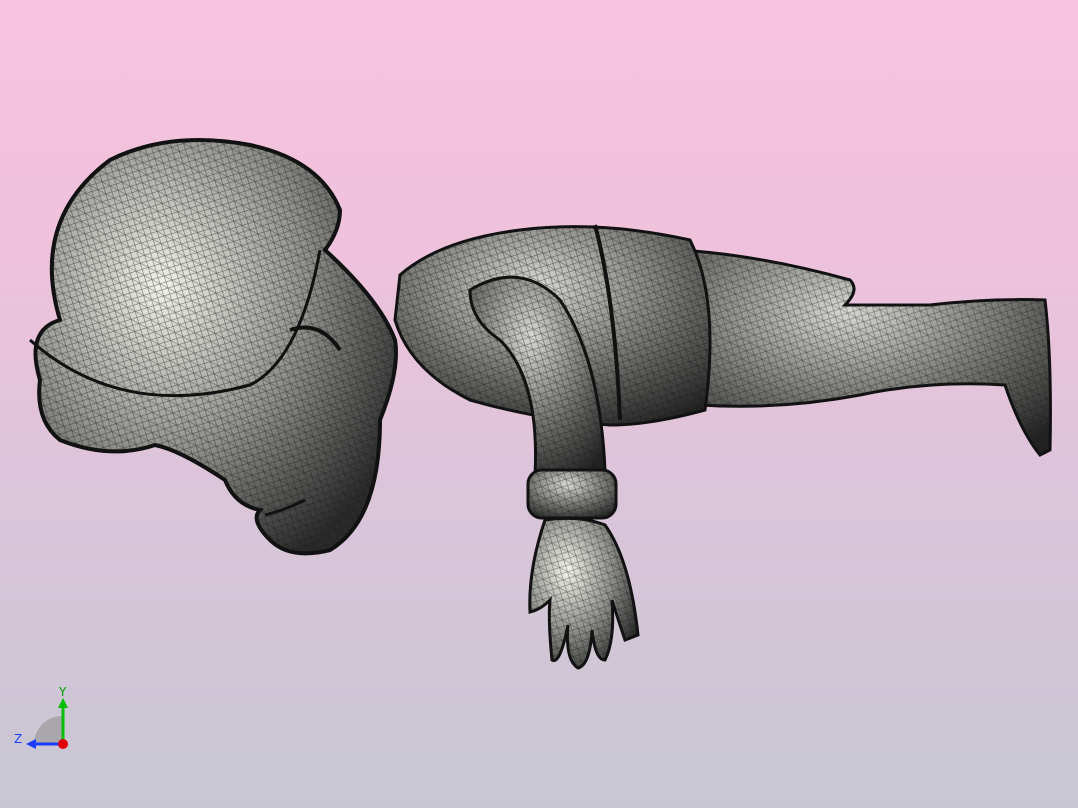  I want to click on axis-triad: Y Z, so click(45, 721).